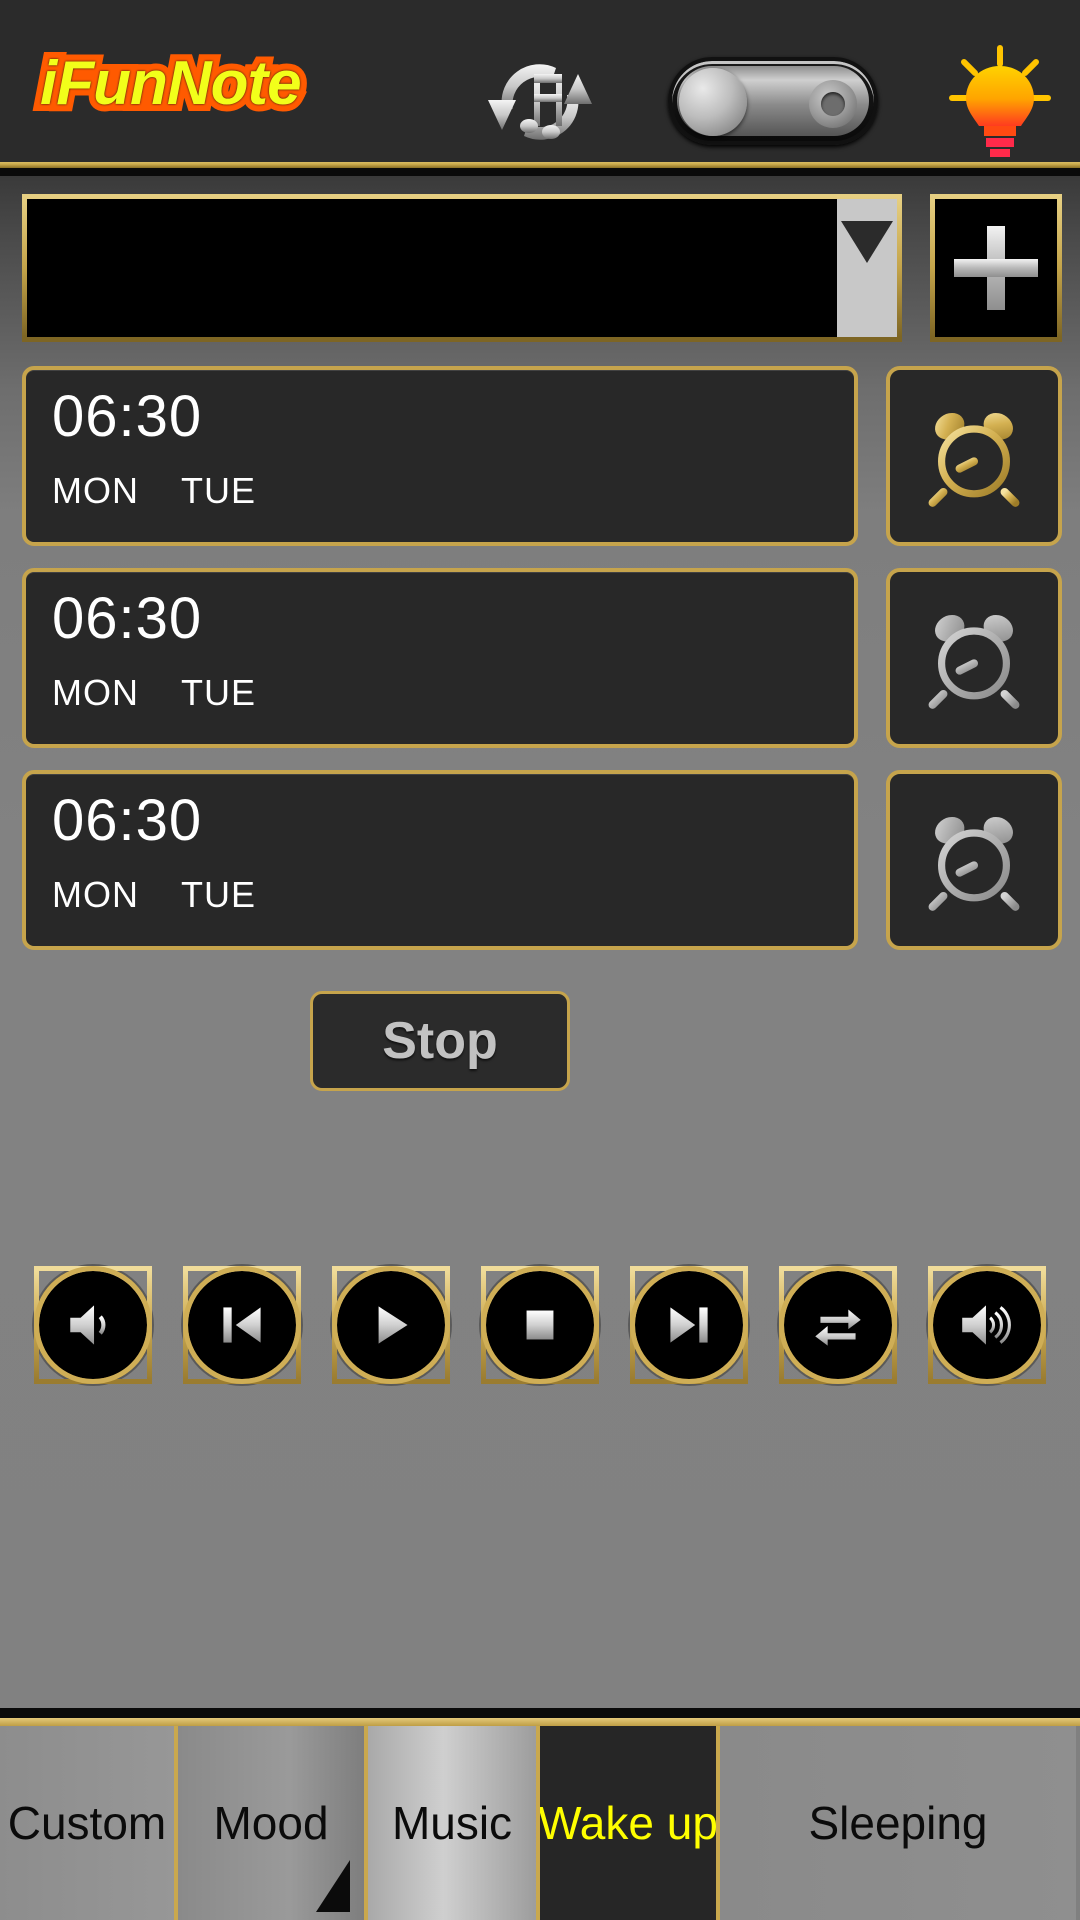 The width and height of the screenshot is (1080, 1920). Describe the element at coordinates (540, 101) in the screenshot. I see `music-sync-icon` at that location.